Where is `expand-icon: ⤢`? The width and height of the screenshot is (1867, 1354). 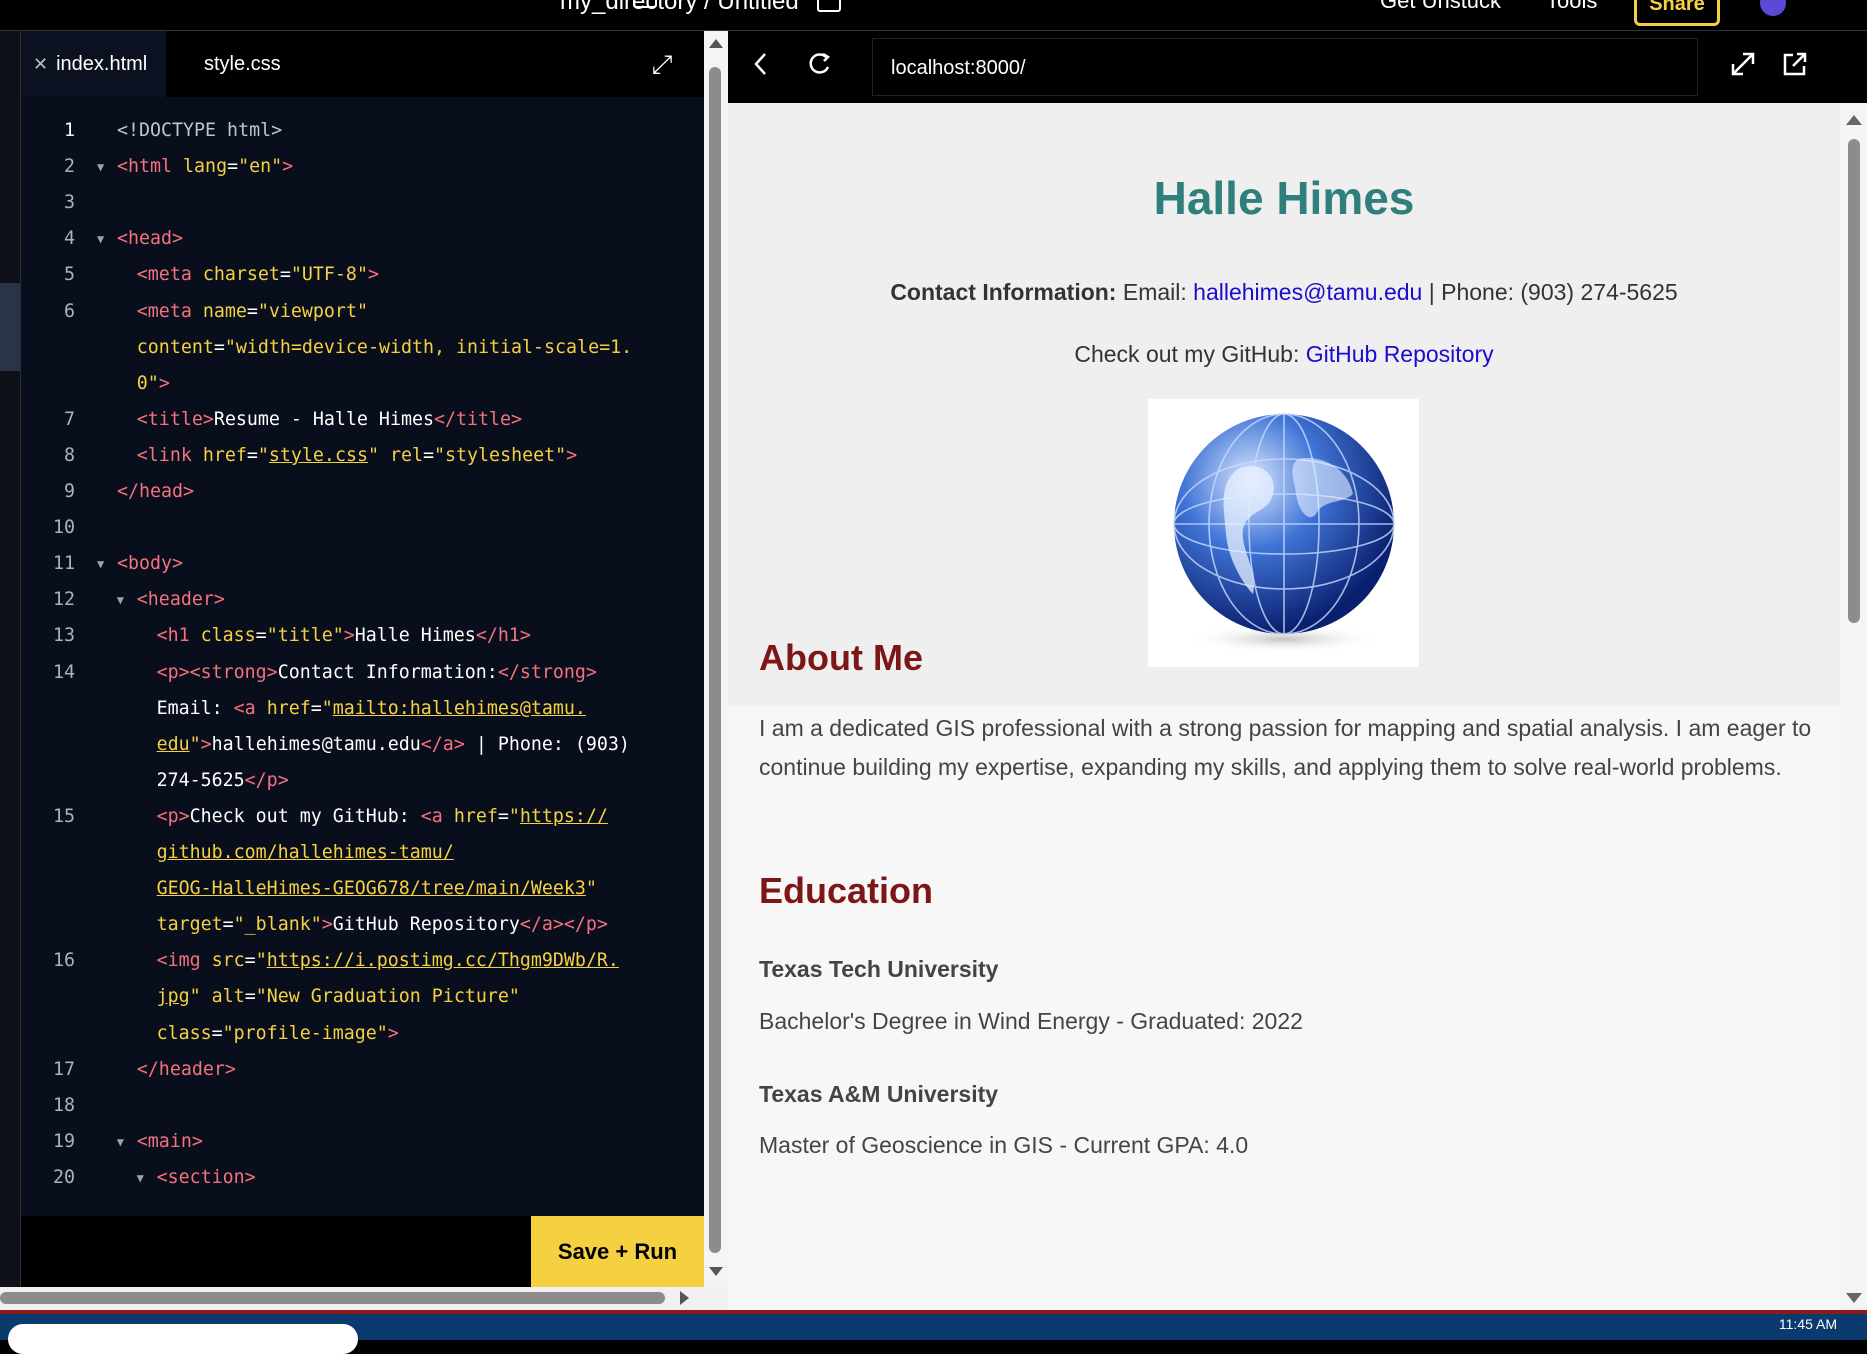 expand-icon: ⤢ is located at coordinates (662, 64).